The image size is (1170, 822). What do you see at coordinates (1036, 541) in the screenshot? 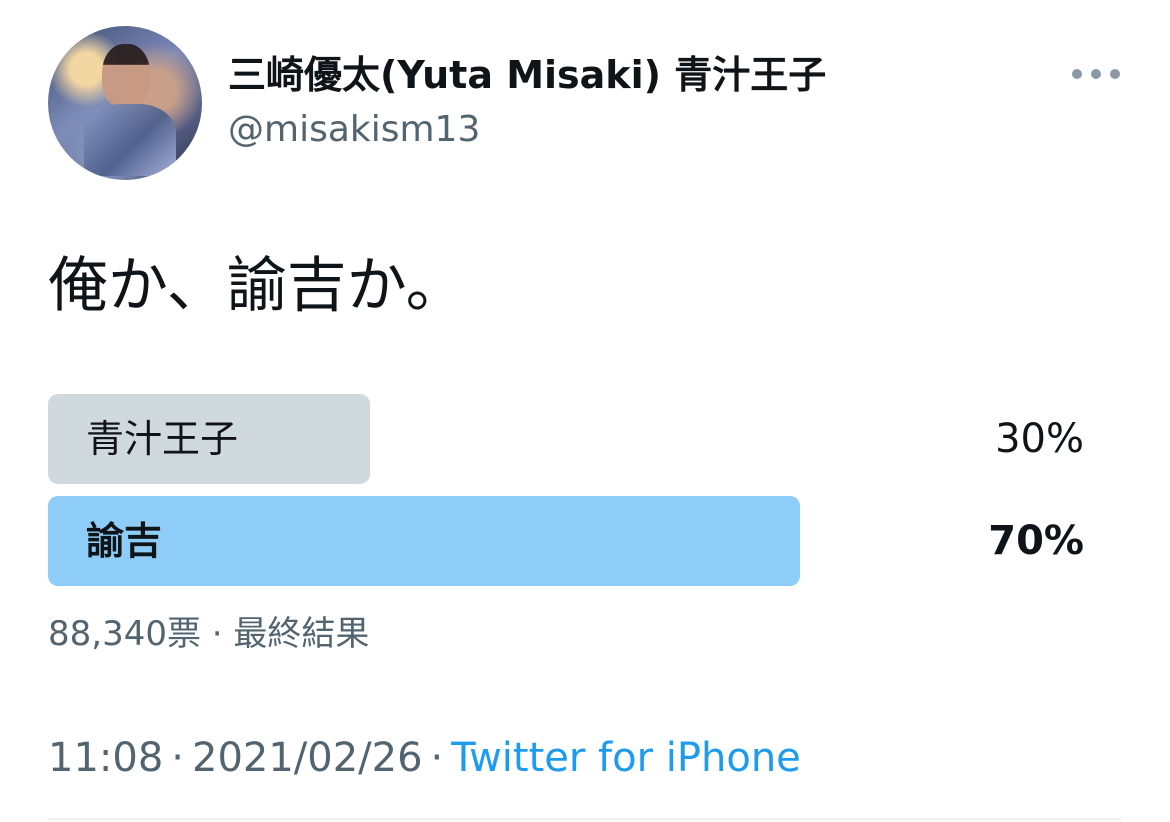
I see `poll-option-percent: 70%` at bounding box center [1036, 541].